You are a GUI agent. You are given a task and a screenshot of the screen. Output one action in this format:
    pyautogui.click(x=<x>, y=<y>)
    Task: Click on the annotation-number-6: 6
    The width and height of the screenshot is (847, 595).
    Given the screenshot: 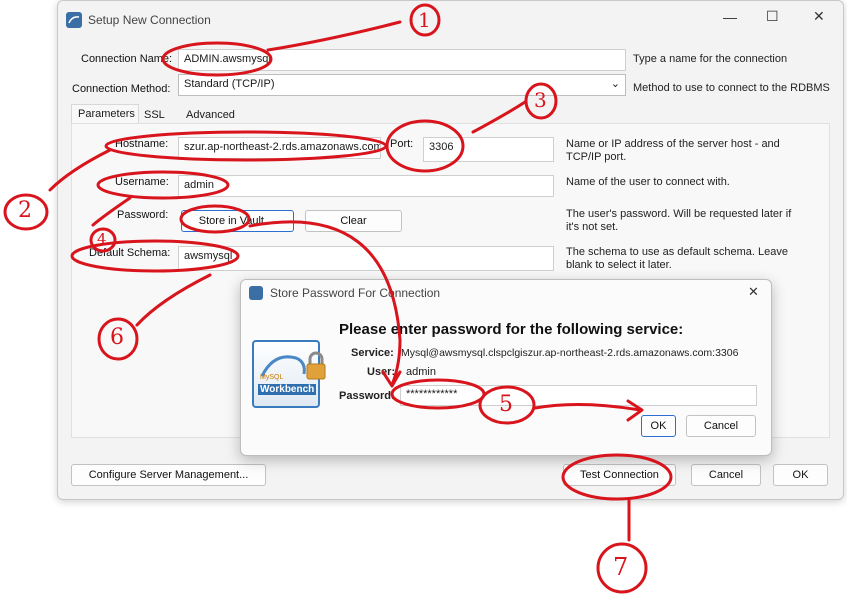 What is the action you would take?
    pyautogui.click(x=117, y=337)
    